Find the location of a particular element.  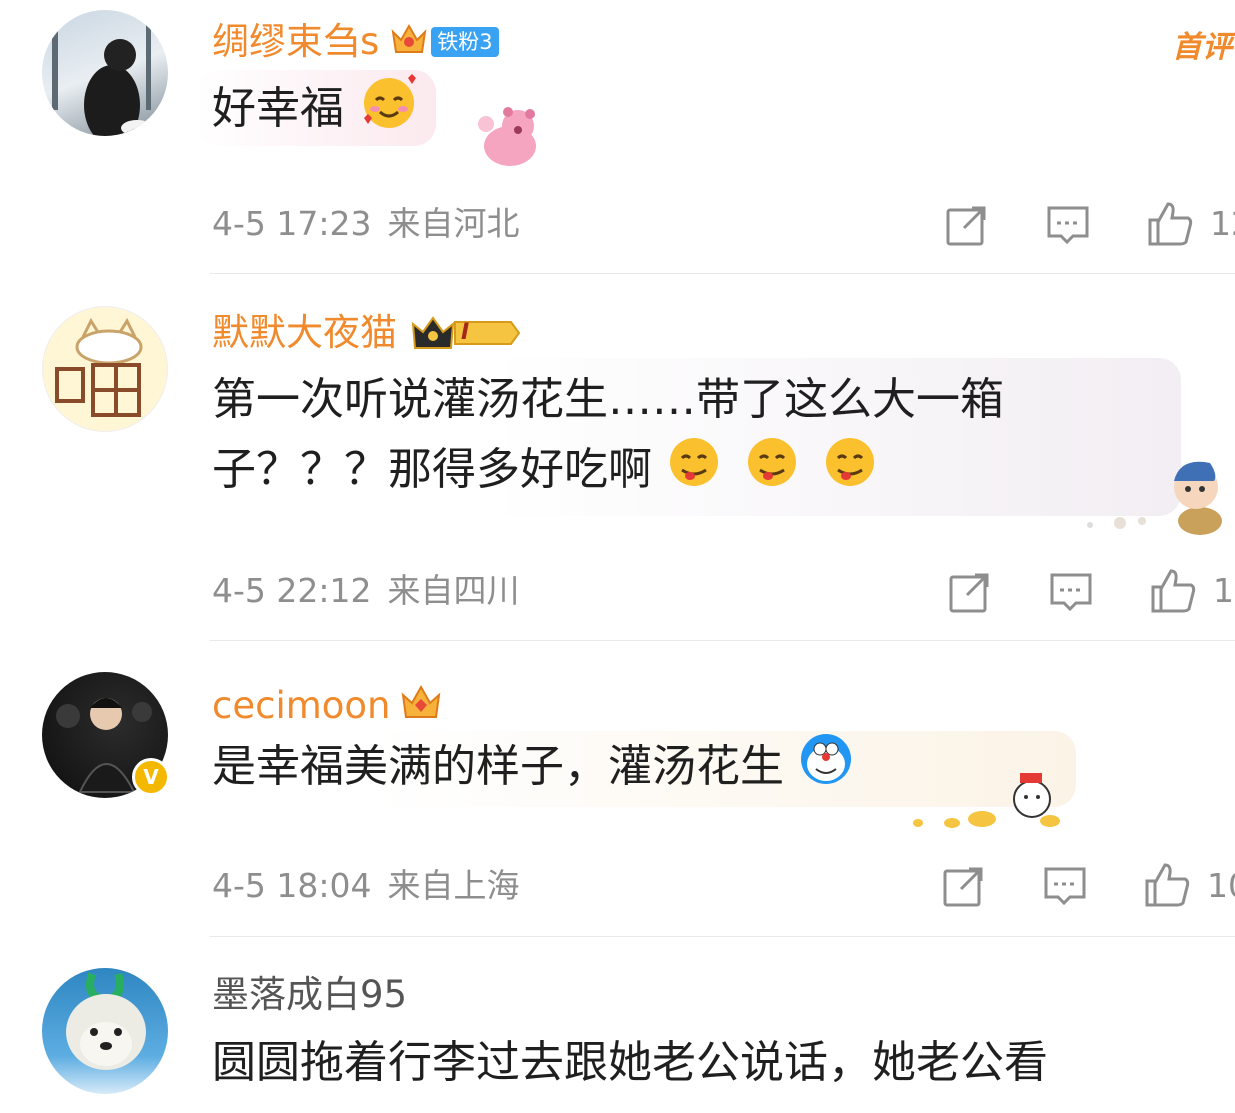

comment-meta: 4-5 17:23 来自河北 is located at coordinates (366, 224).